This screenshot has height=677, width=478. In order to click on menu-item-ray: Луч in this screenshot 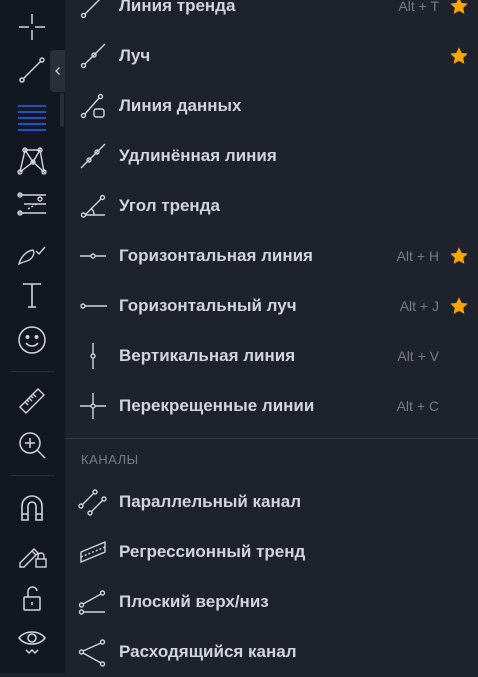, I will do `click(271, 56)`.